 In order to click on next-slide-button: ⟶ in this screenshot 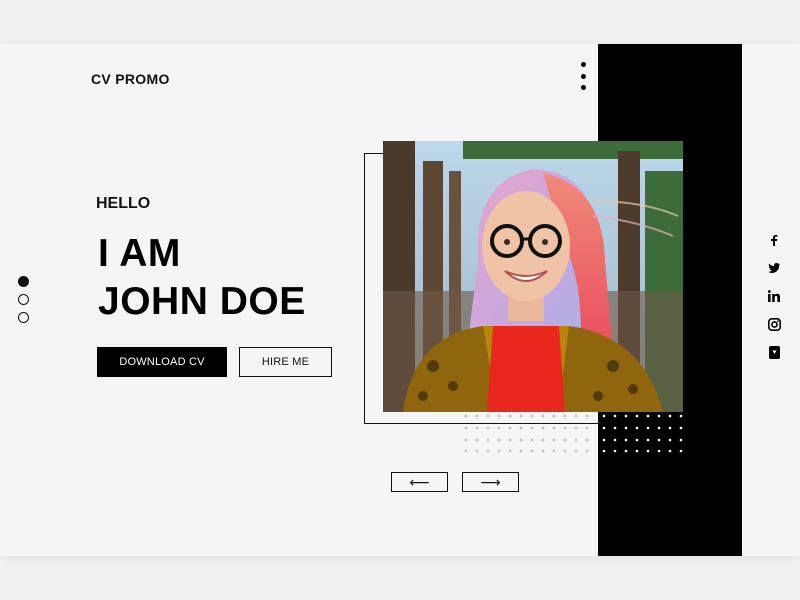, I will do `click(490, 482)`.